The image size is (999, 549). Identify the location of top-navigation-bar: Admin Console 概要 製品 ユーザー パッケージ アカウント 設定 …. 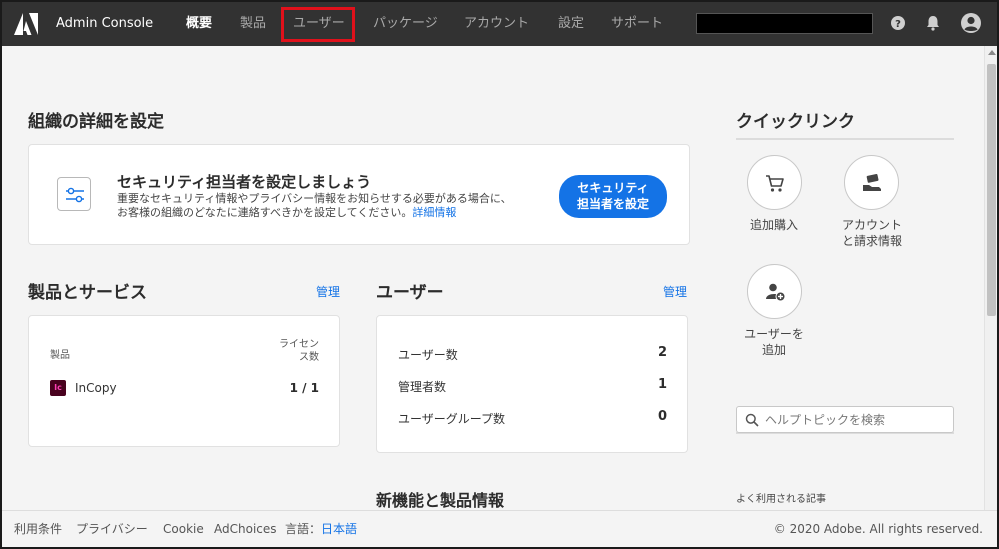
(499, 24).